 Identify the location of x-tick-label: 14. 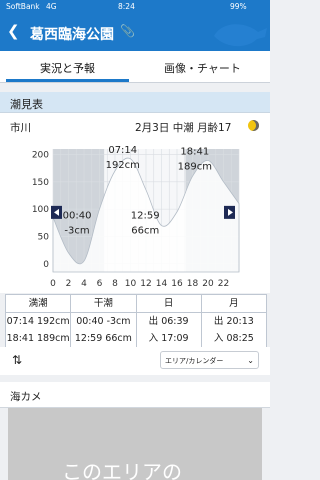
(162, 284).